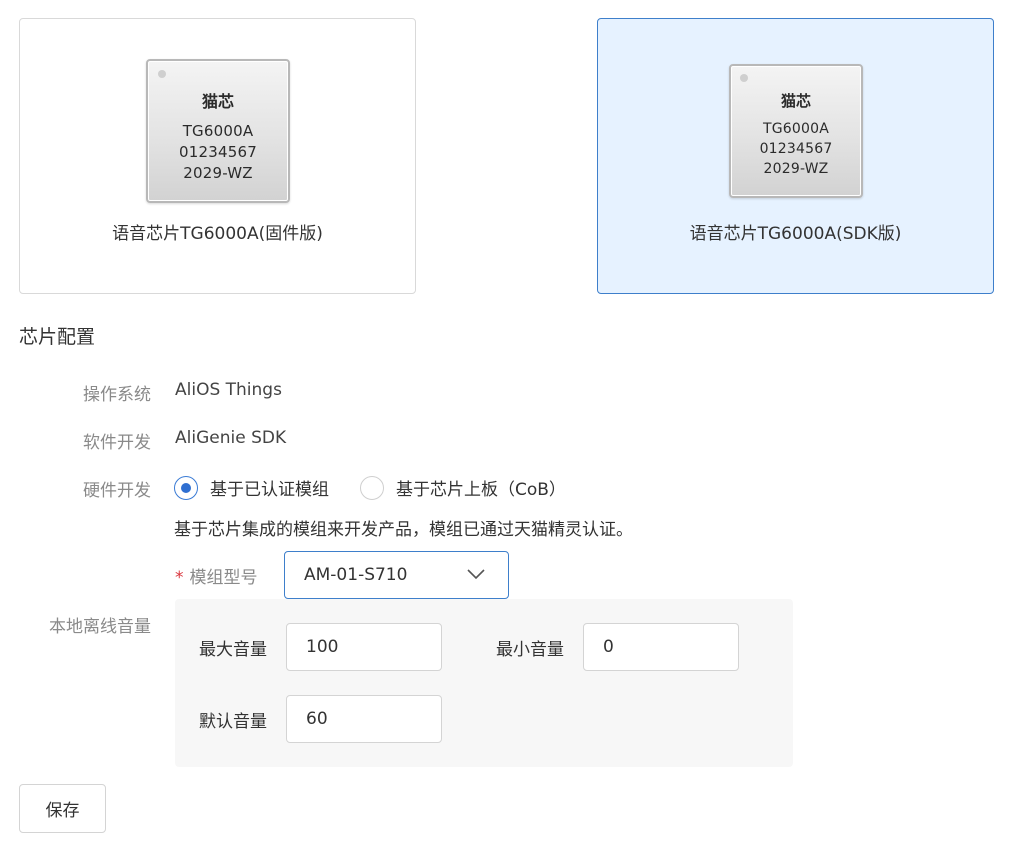 The width and height of the screenshot is (1022, 854). I want to click on module-label: * 模组型号, so click(216, 575).